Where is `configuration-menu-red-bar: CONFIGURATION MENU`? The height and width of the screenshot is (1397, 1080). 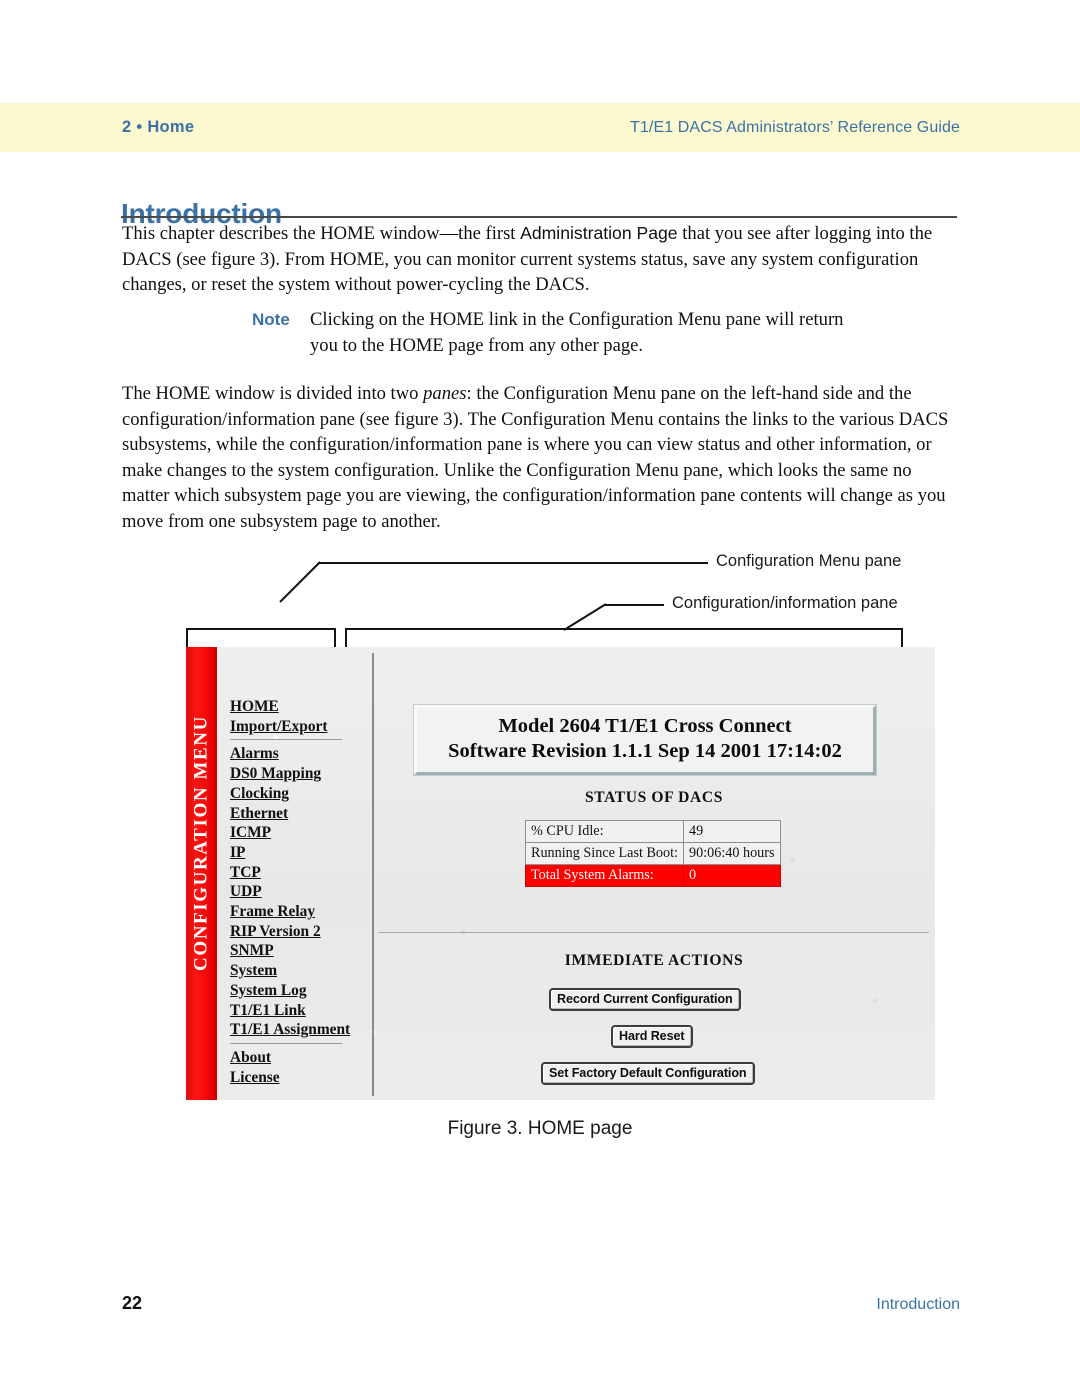 configuration-menu-red-bar: CONFIGURATION MENU is located at coordinates (201, 873).